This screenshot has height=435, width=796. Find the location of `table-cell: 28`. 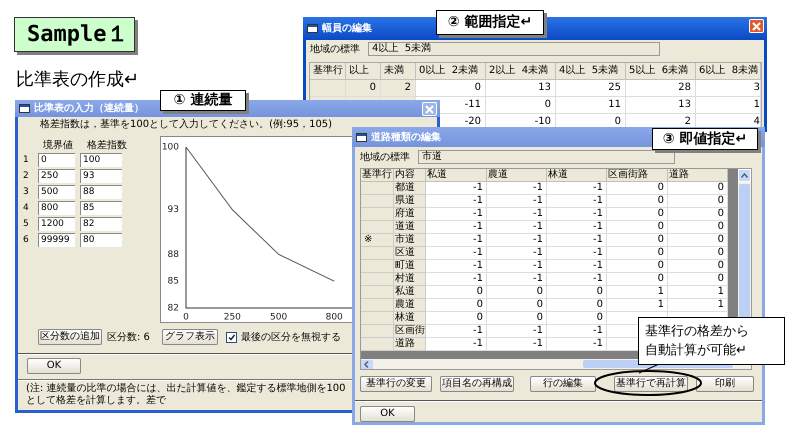

table-cell: 28 is located at coordinates (661, 88).